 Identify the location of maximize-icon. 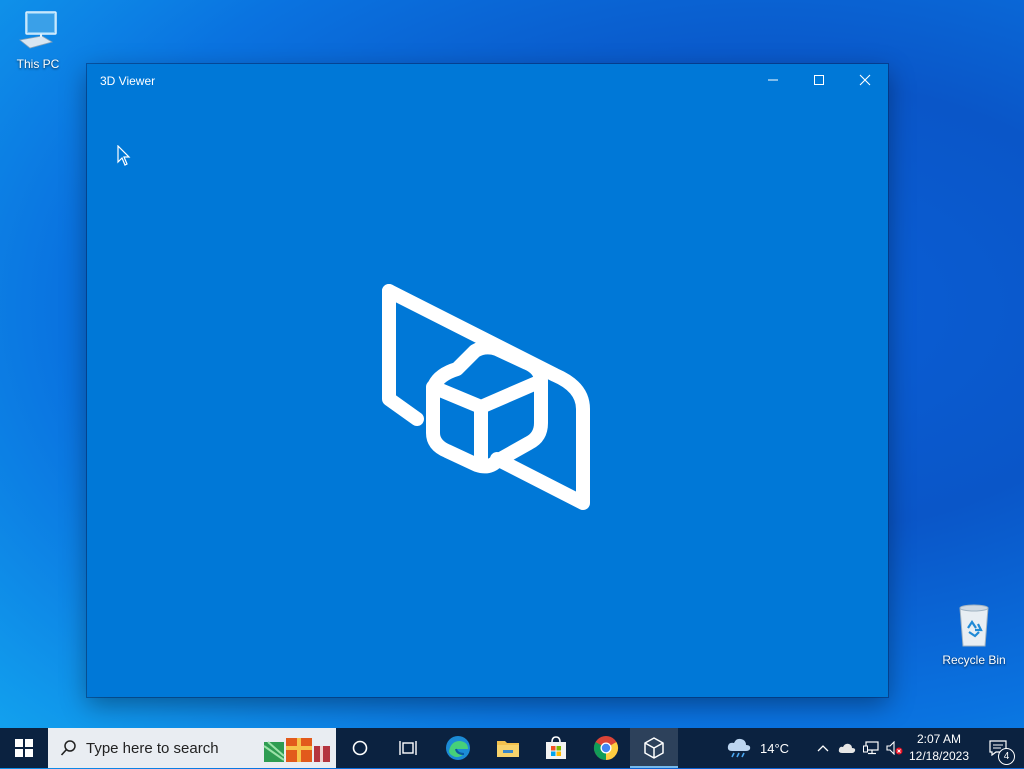
(819, 80).